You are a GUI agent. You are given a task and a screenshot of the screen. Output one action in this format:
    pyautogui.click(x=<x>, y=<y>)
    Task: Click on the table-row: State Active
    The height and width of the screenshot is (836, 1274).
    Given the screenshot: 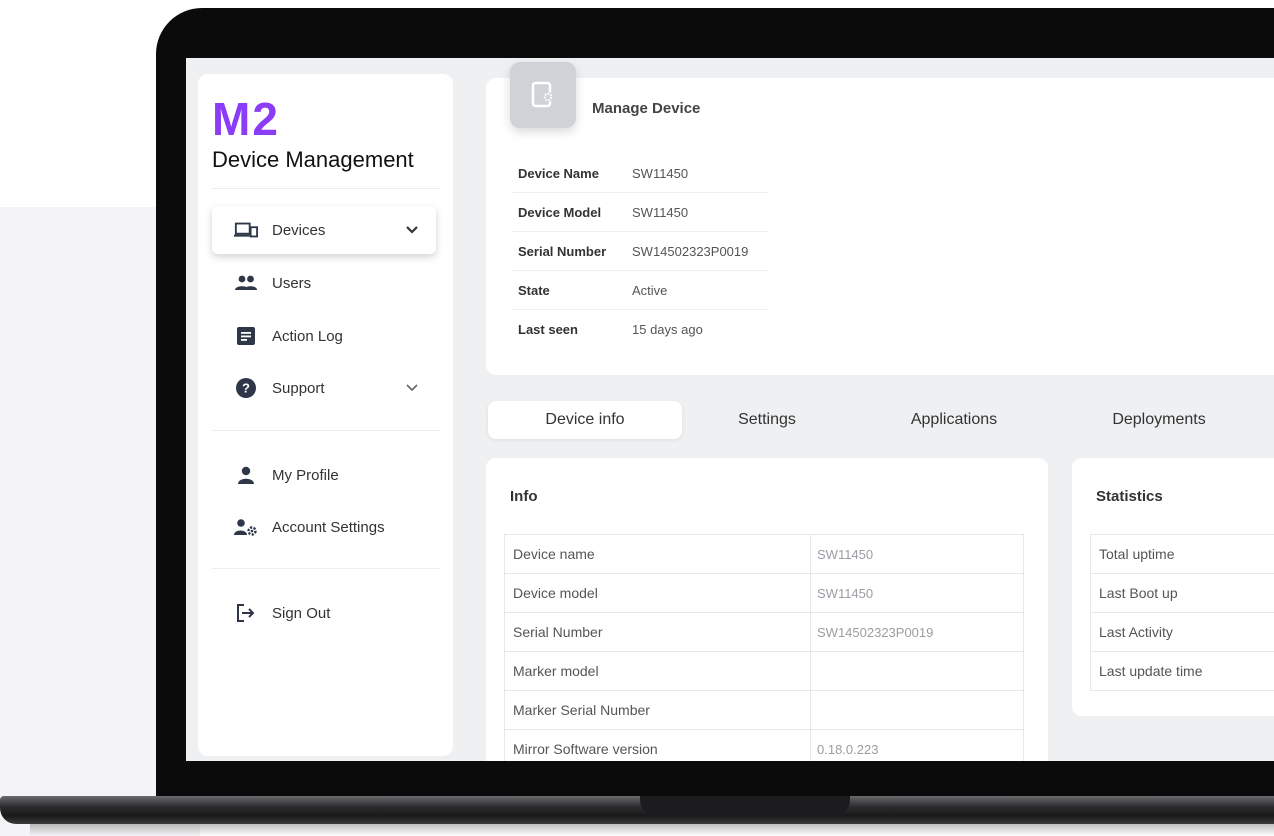 What is the action you would take?
    pyautogui.click(x=640, y=290)
    